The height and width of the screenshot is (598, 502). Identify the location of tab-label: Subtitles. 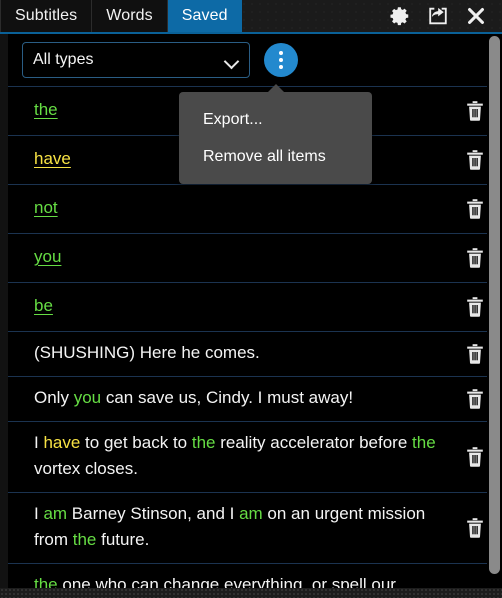
(46, 15).